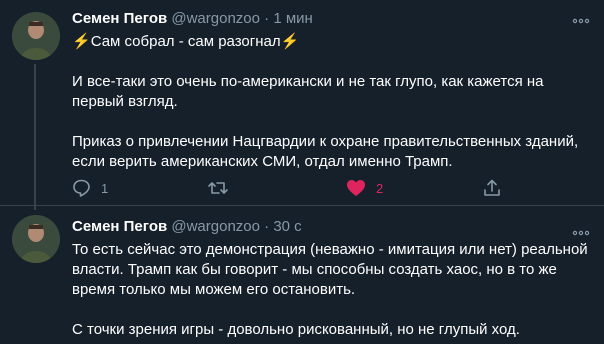  I want to click on tweet-title: Сам собрал - сам разогнал, so click(185, 41).